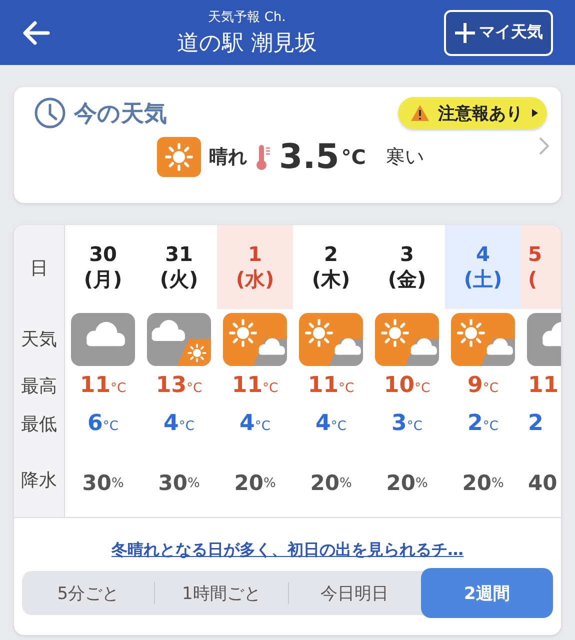  I want to click on row-label: 天気, so click(39, 340).